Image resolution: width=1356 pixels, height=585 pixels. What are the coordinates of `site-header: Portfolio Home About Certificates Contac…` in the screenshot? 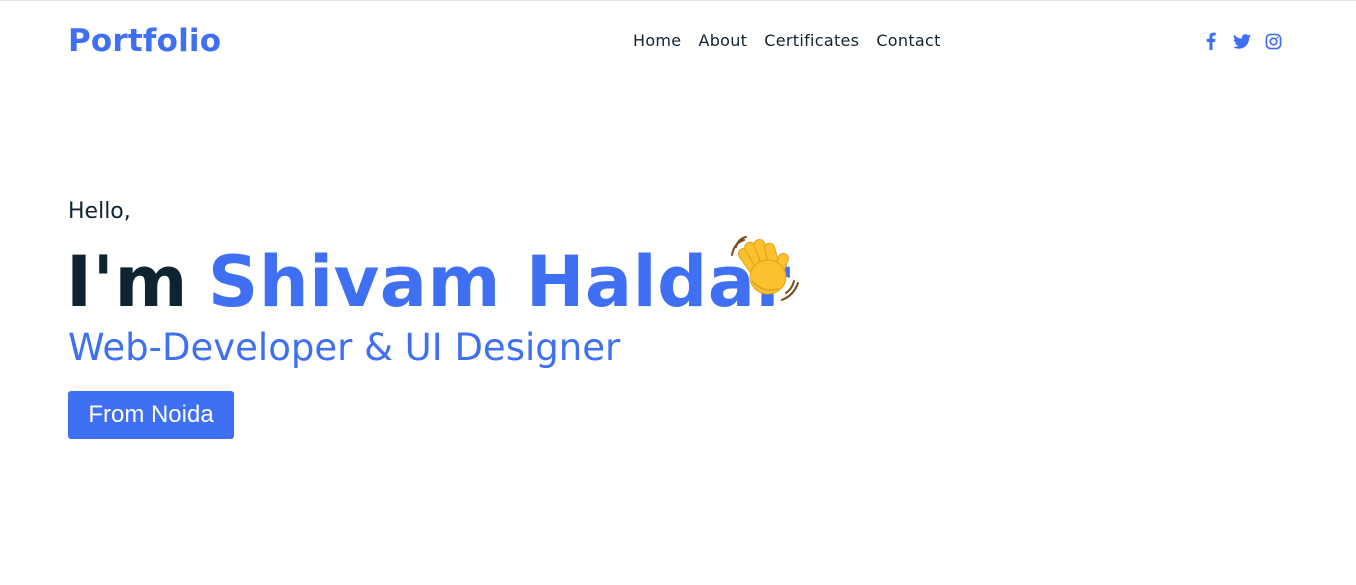 It's located at (678, 42).